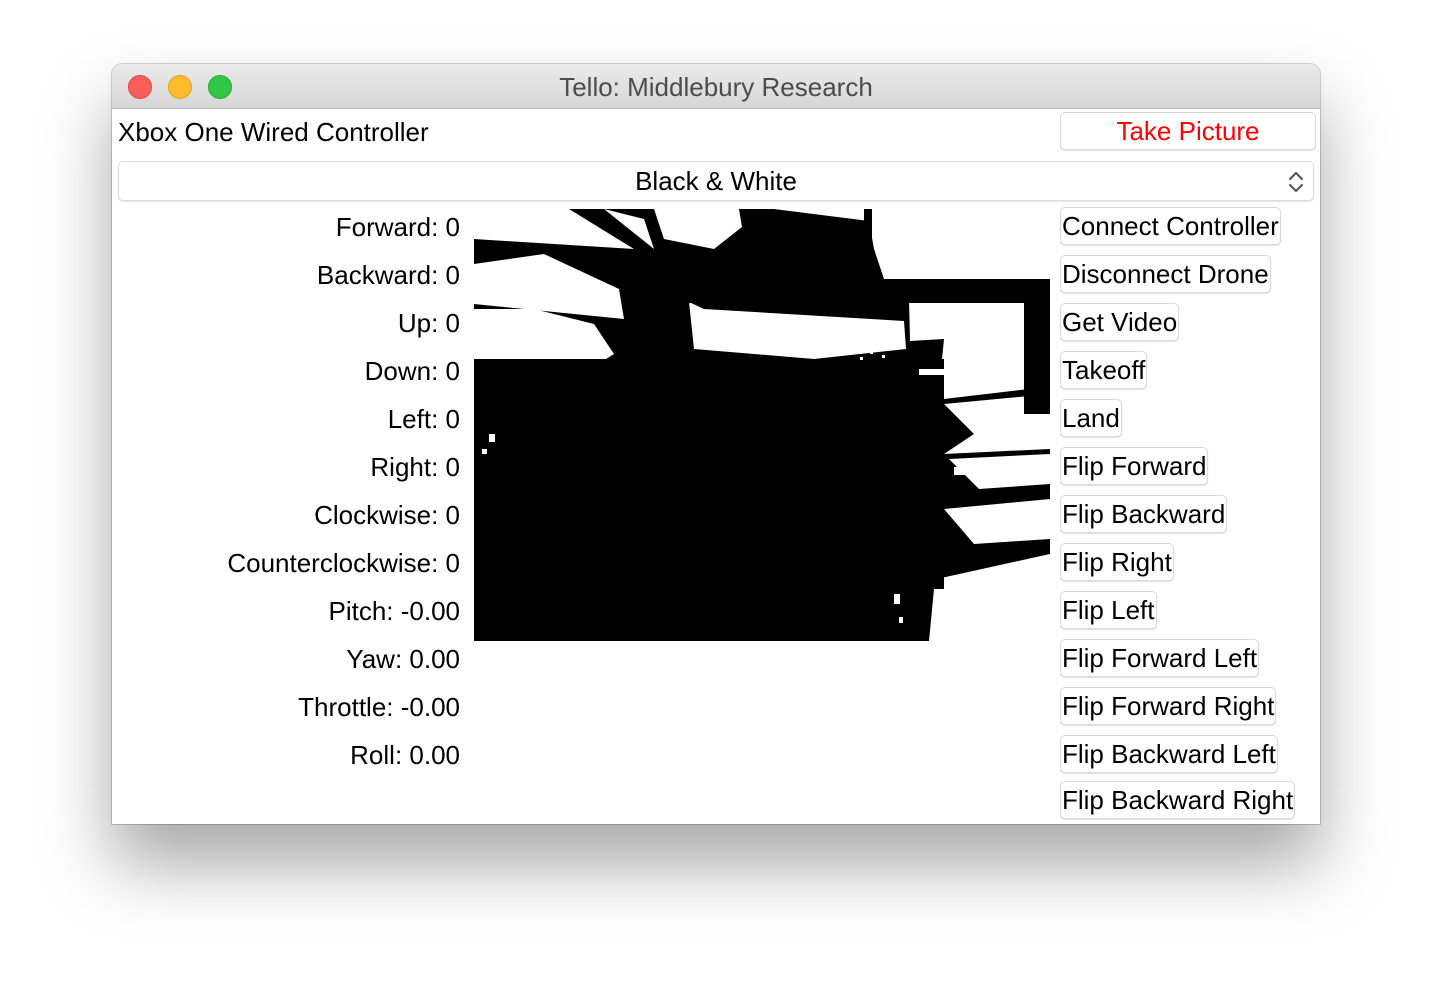 Image resolution: width=1432 pixels, height=984 pixels. I want to click on stat-counterclockwise: Counterclockwise: 0, so click(343, 563).